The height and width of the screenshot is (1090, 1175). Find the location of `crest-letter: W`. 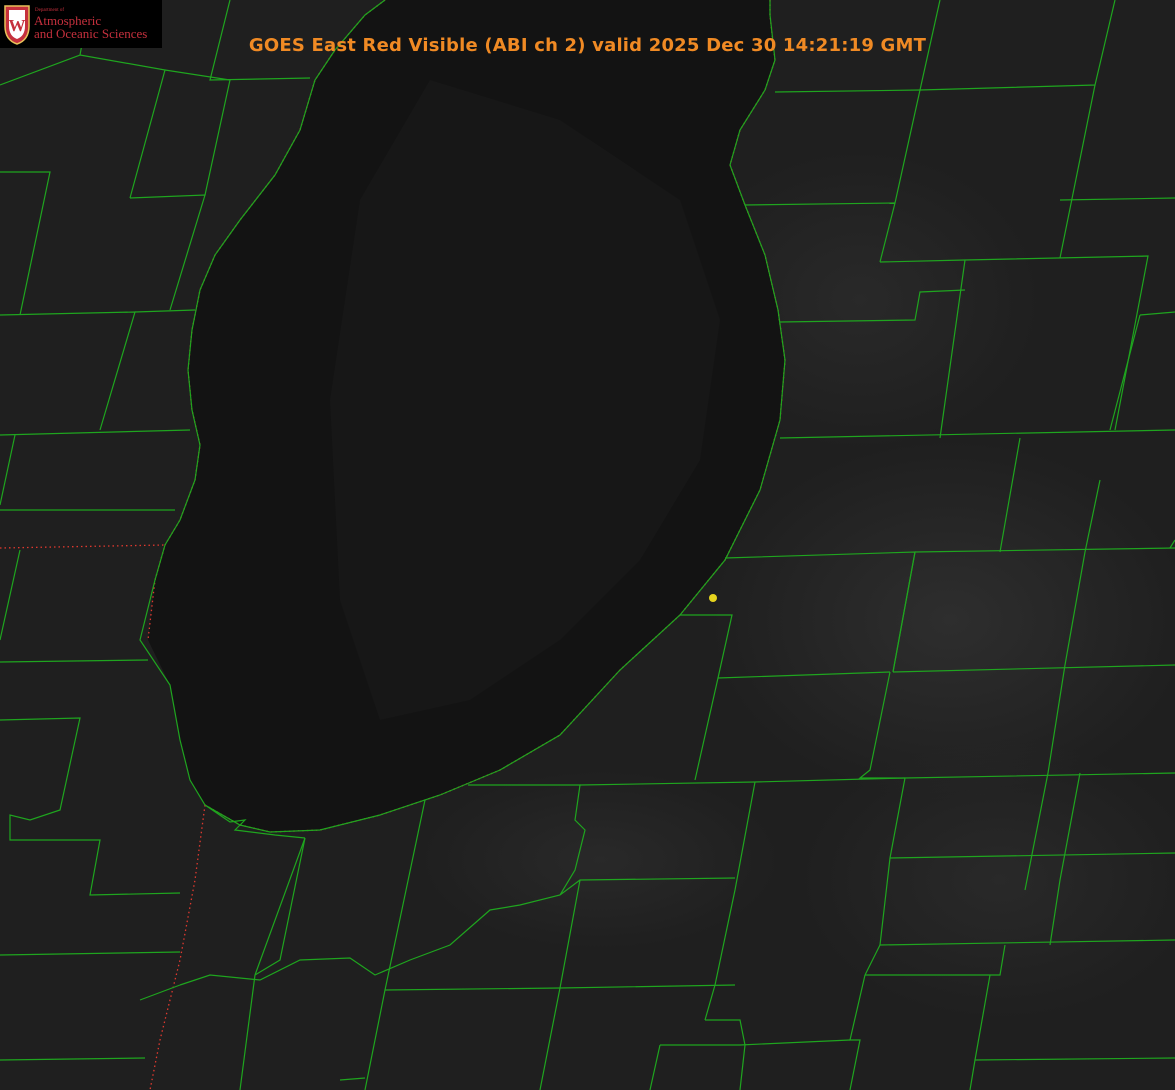

crest-letter: W is located at coordinates (17, 25).